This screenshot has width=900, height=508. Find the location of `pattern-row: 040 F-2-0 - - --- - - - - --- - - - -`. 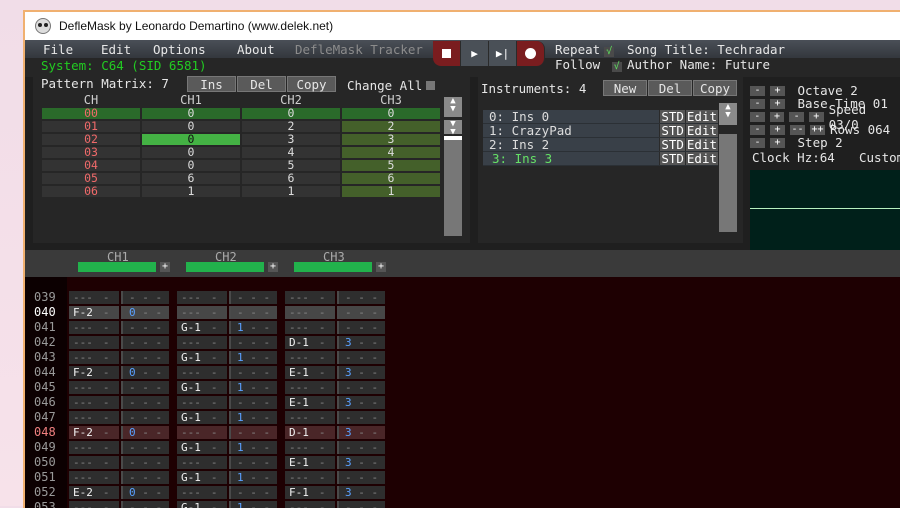

pattern-row: 040 F-2-0 - - --- - - - - --- - - - - is located at coordinates (205, 313).